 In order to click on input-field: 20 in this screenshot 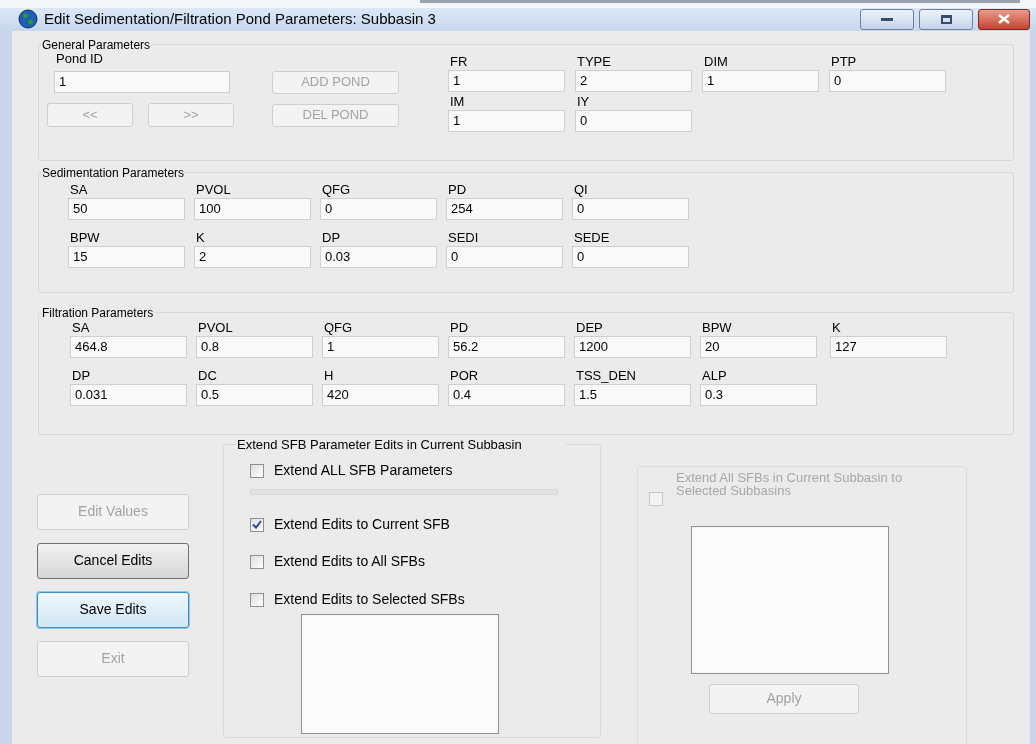, I will do `click(758, 346)`.